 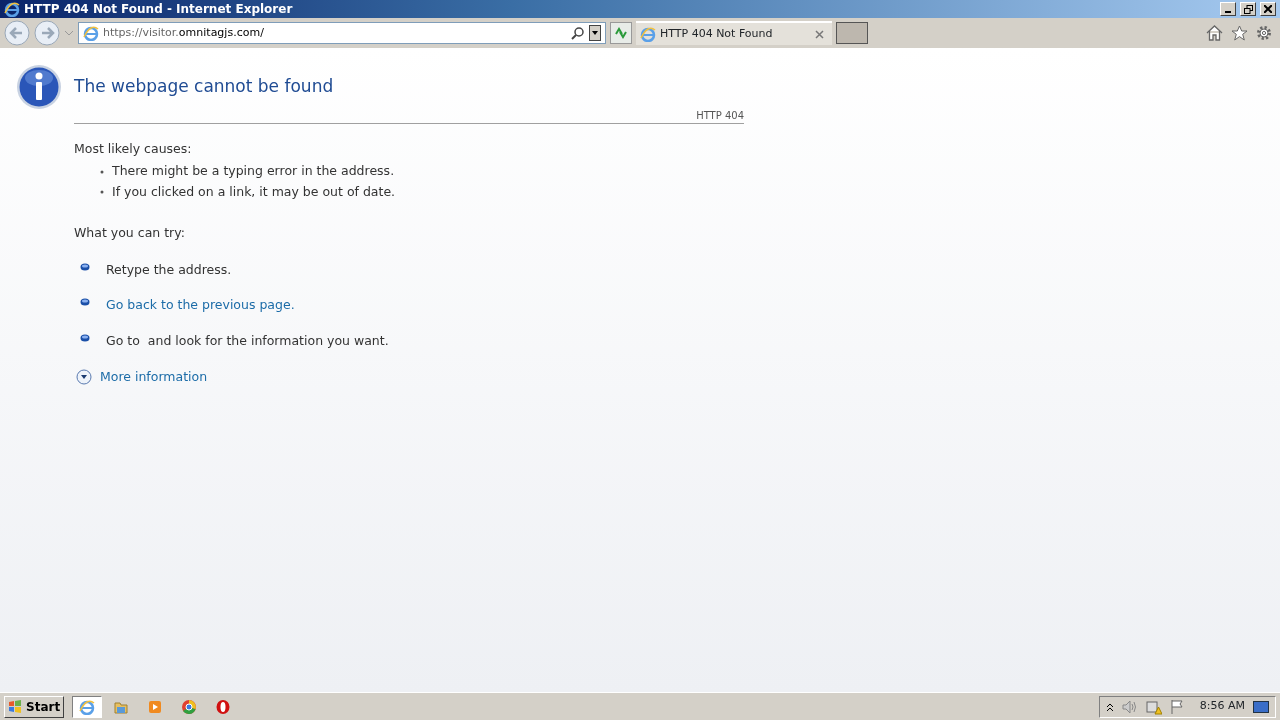 What do you see at coordinates (154, 377) in the screenshot?
I see `more-information-link: More information` at bounding box center [154, 377].